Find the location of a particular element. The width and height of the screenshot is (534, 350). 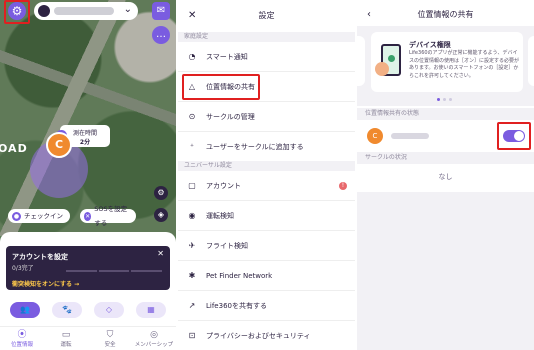

settings-item-flight-detect: ✈ フライト検知 is located at coordinates (266, 246).